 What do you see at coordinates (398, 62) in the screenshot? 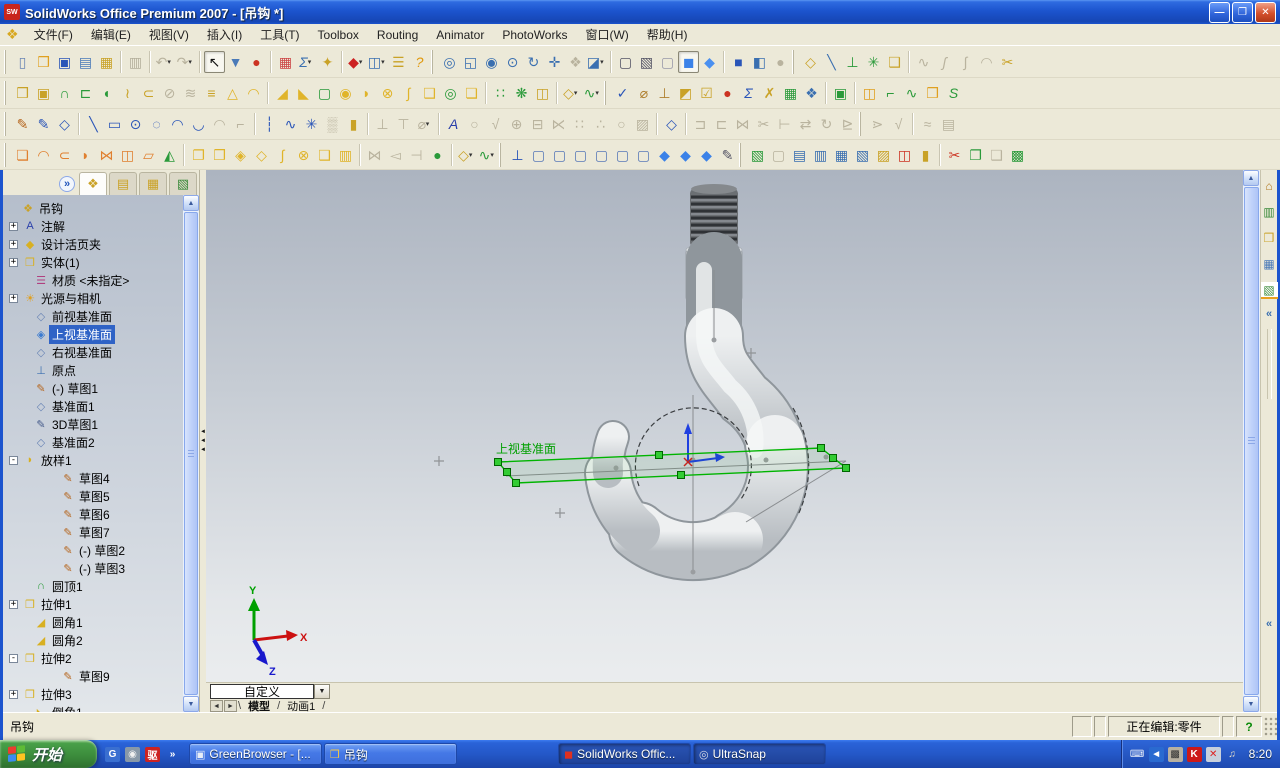
I see `options: ☰` at bounding box center [398, 62].